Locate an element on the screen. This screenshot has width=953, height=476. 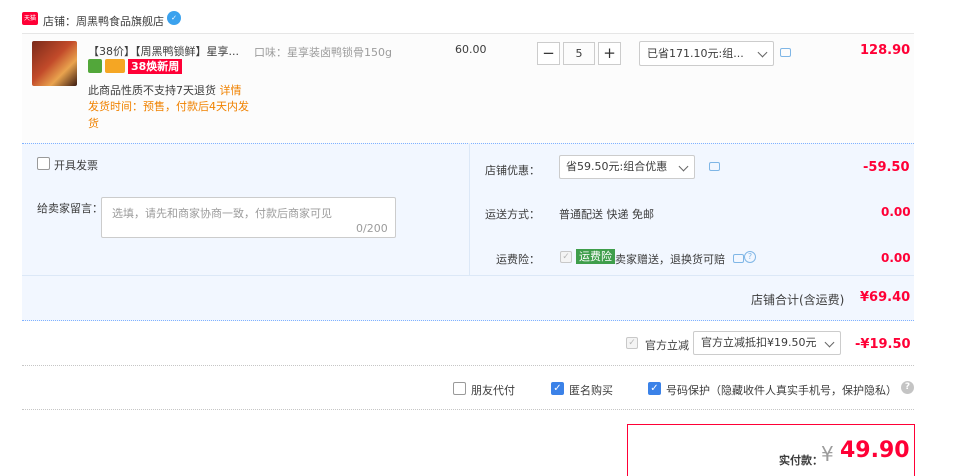
shop-discount-select: 省59.50元:组合优惠 is located at coordinates (627, 167).